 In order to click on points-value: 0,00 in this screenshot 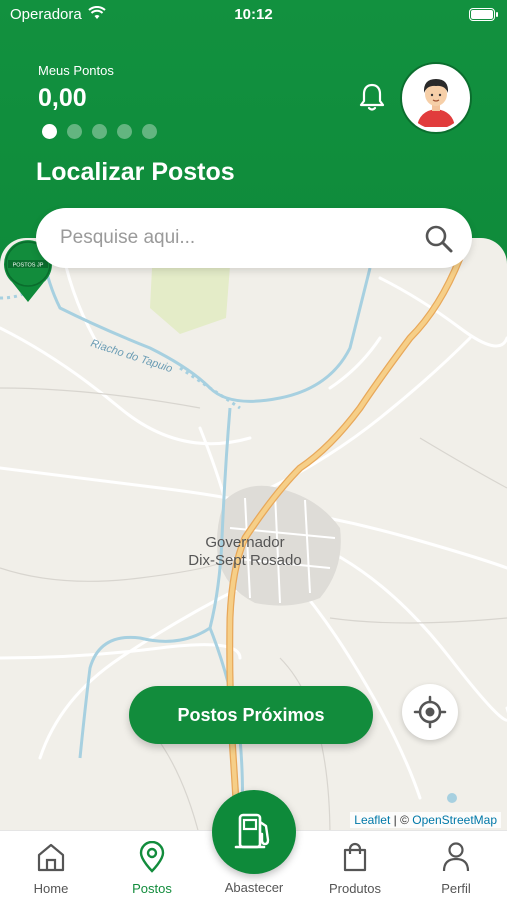, I will do `click(62, 98)`.